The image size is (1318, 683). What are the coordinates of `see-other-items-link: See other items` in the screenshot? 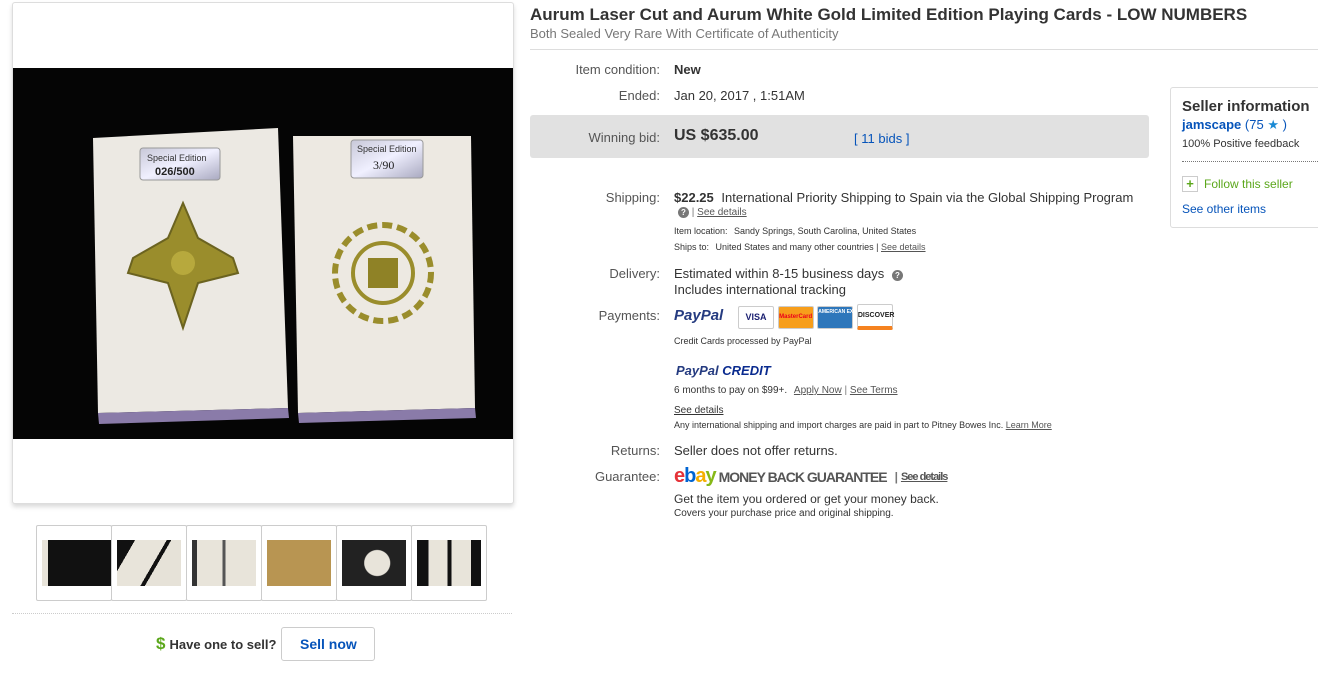 It's located at (1224, 209).